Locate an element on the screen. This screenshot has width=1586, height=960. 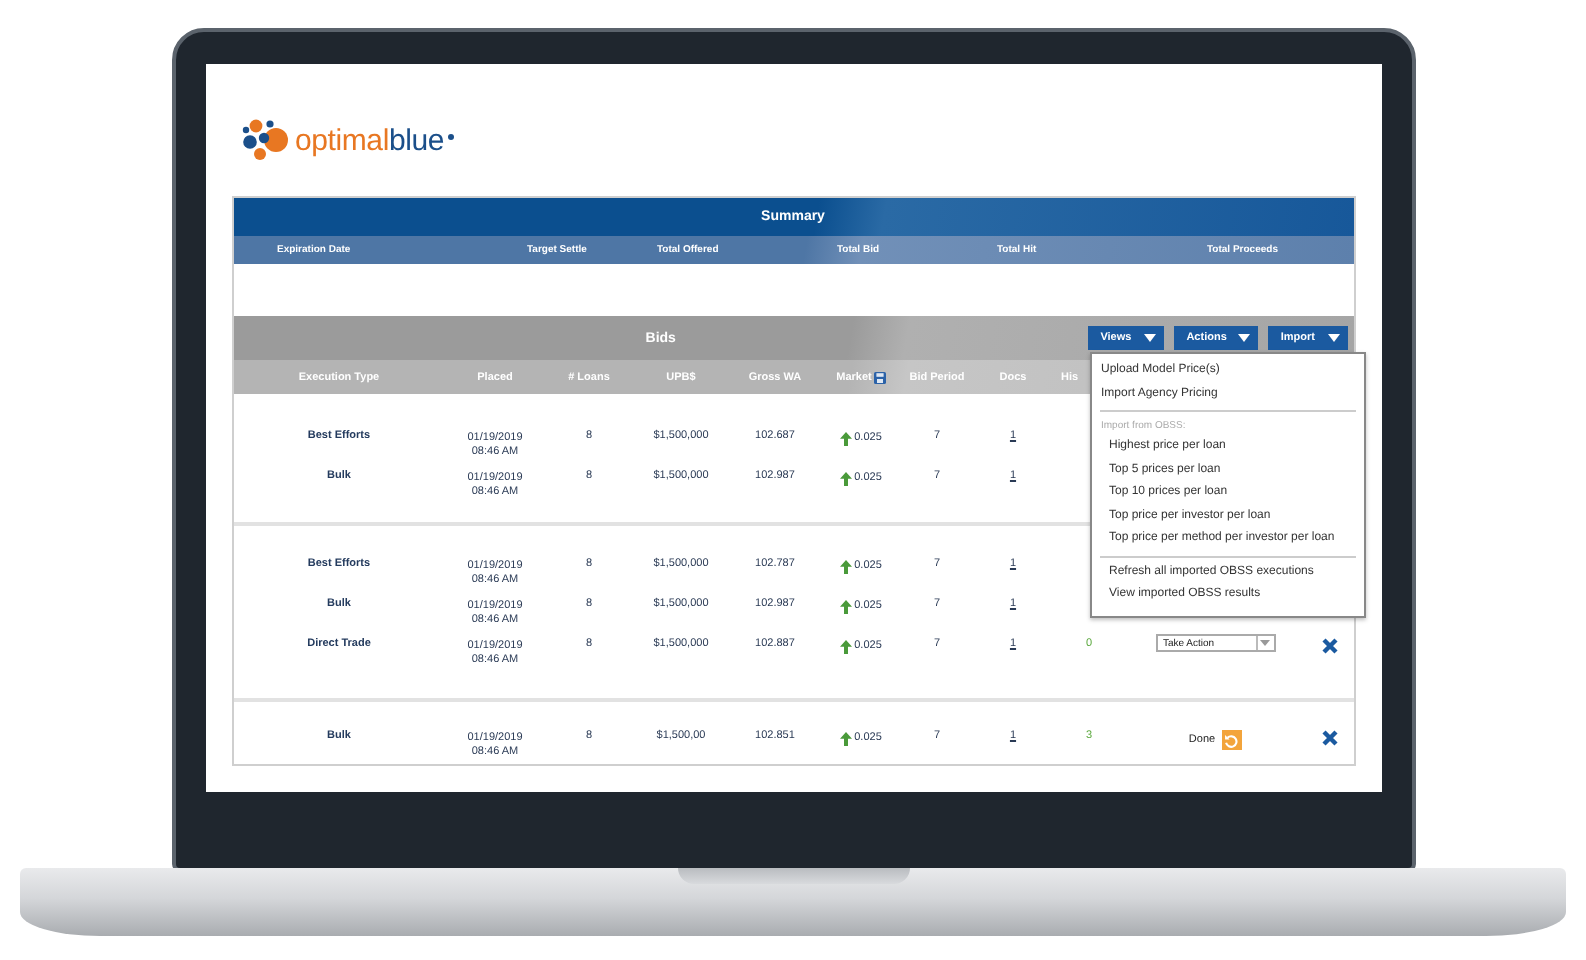
save-icon is located at coordinates (879, 377).